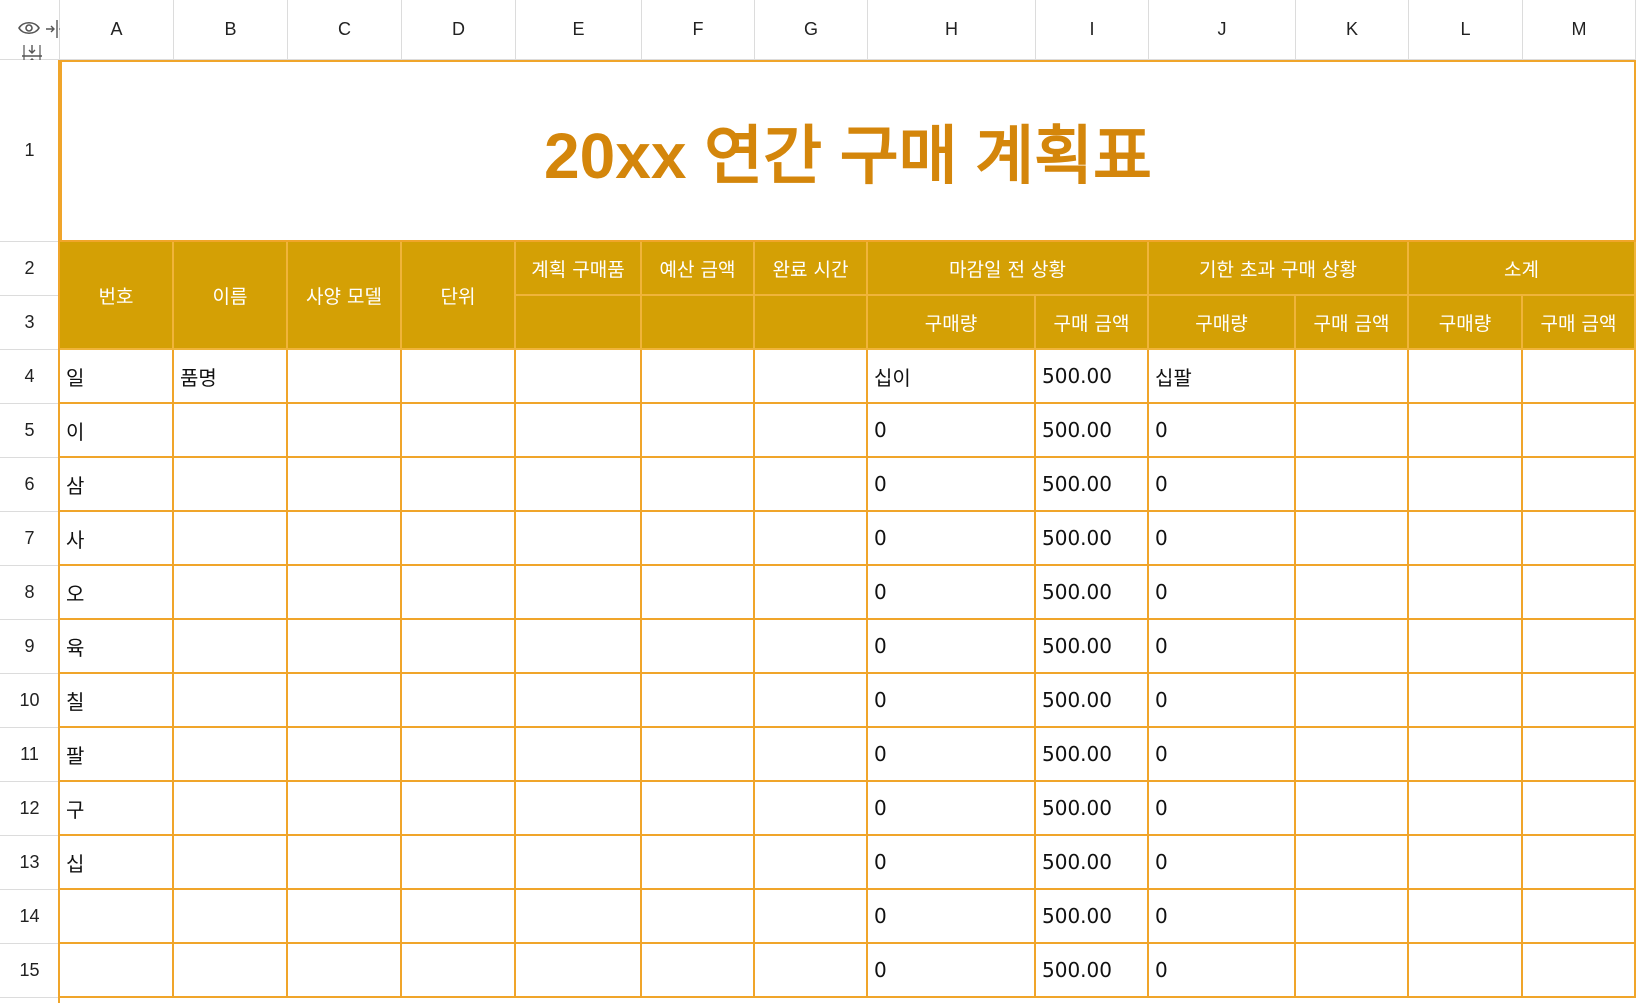 The height and width of the screenshot is (1003, 1640). I want to click on cell-l5, so click(1466, 431).